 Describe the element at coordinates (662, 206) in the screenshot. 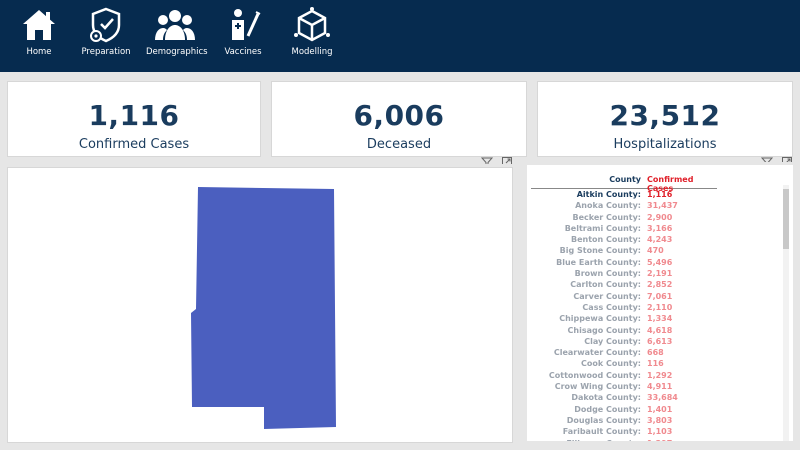

I see `confirmed-cases-cell: 31,437` at that location.